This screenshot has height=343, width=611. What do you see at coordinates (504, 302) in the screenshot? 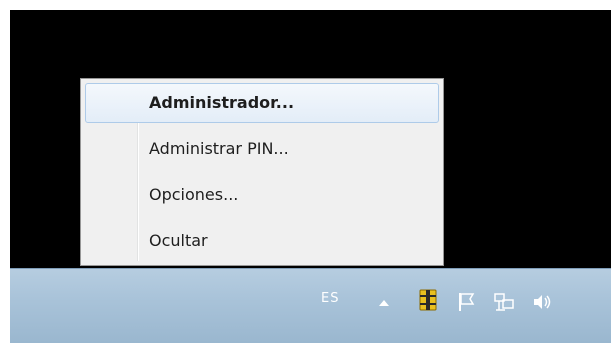
I see `network-icon` at bounding box center [504, 302].